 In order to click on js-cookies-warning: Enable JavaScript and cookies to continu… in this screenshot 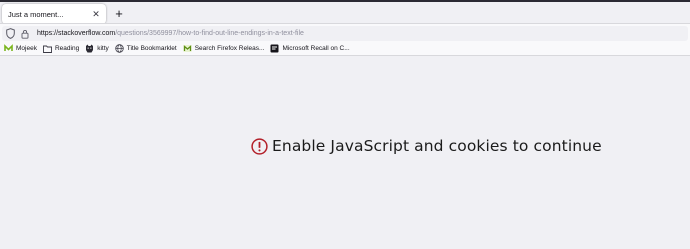, I will do `click(426, 146)`.